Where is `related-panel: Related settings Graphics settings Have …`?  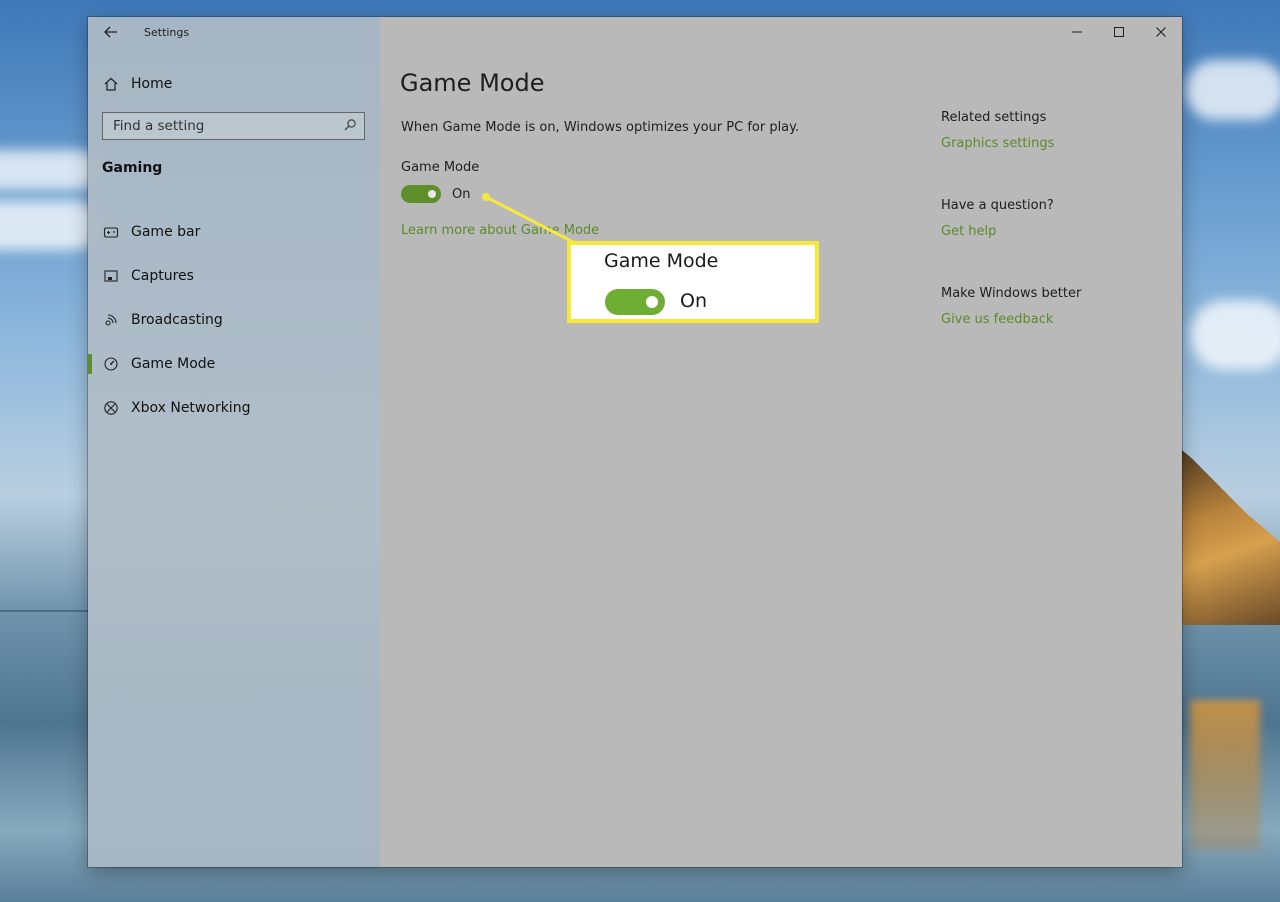 related-panel: Related settings Graphics settings Have … is located at coordinates (1041, 242).